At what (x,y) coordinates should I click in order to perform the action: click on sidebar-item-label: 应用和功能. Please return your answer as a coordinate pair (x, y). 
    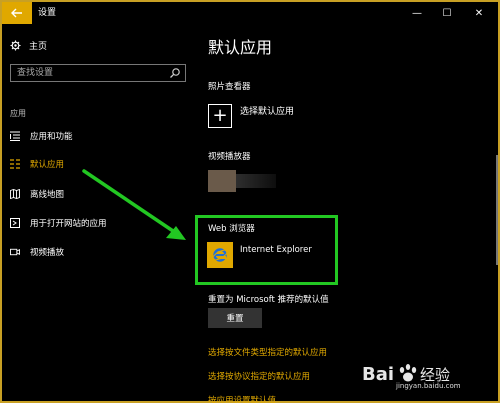
    Looking at the image, I should click on (51, 137).